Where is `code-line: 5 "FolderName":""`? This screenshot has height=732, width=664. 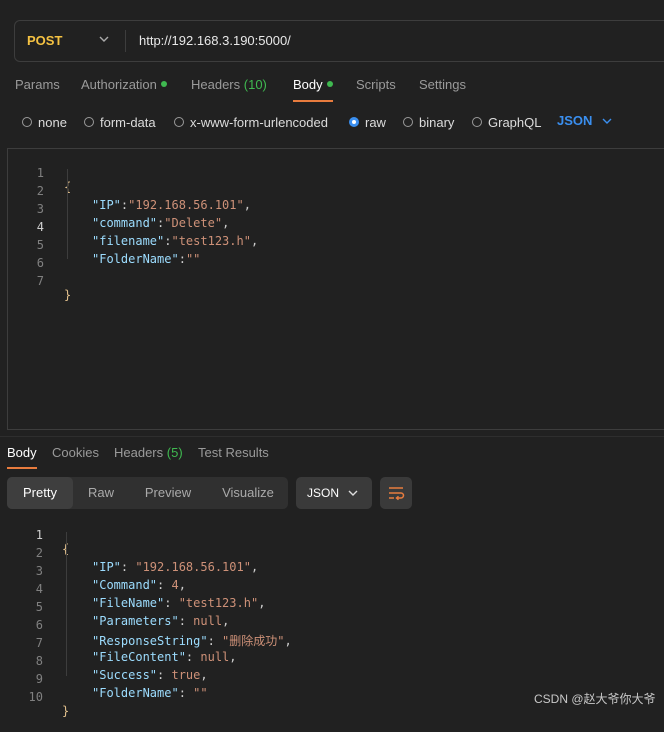
code-line: 5 "FolderName":"" is located at coordinates (104, 245).